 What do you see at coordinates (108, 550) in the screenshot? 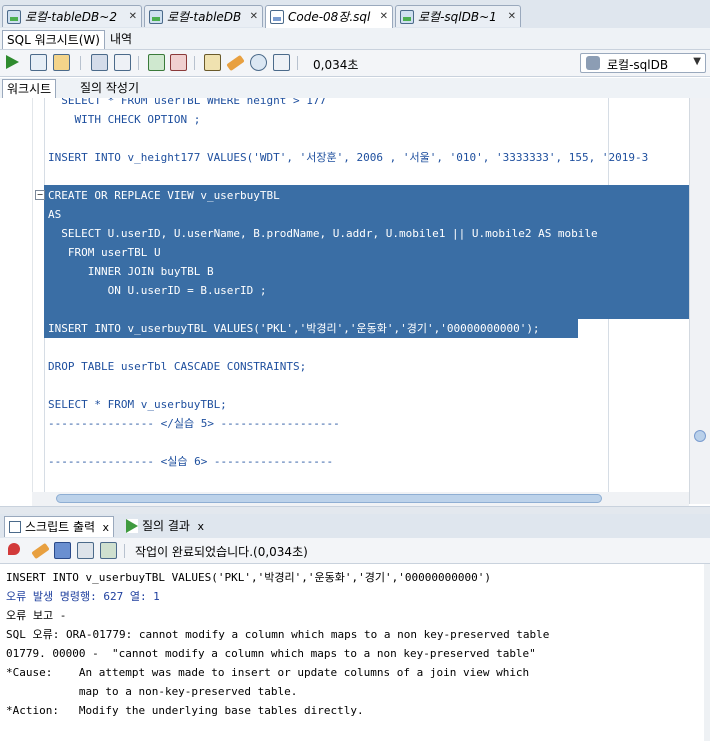
I see `export-icon` at bounding box center [108, 550].